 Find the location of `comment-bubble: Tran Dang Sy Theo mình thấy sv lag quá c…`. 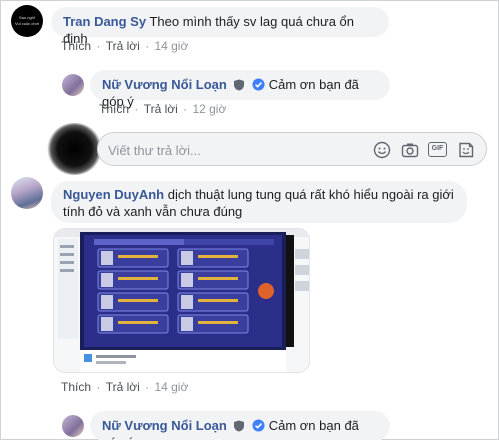

comment-bubble: Tran Dang Sy Theo mình thấy sv lag quá c… is located at coordinates (220, 26).